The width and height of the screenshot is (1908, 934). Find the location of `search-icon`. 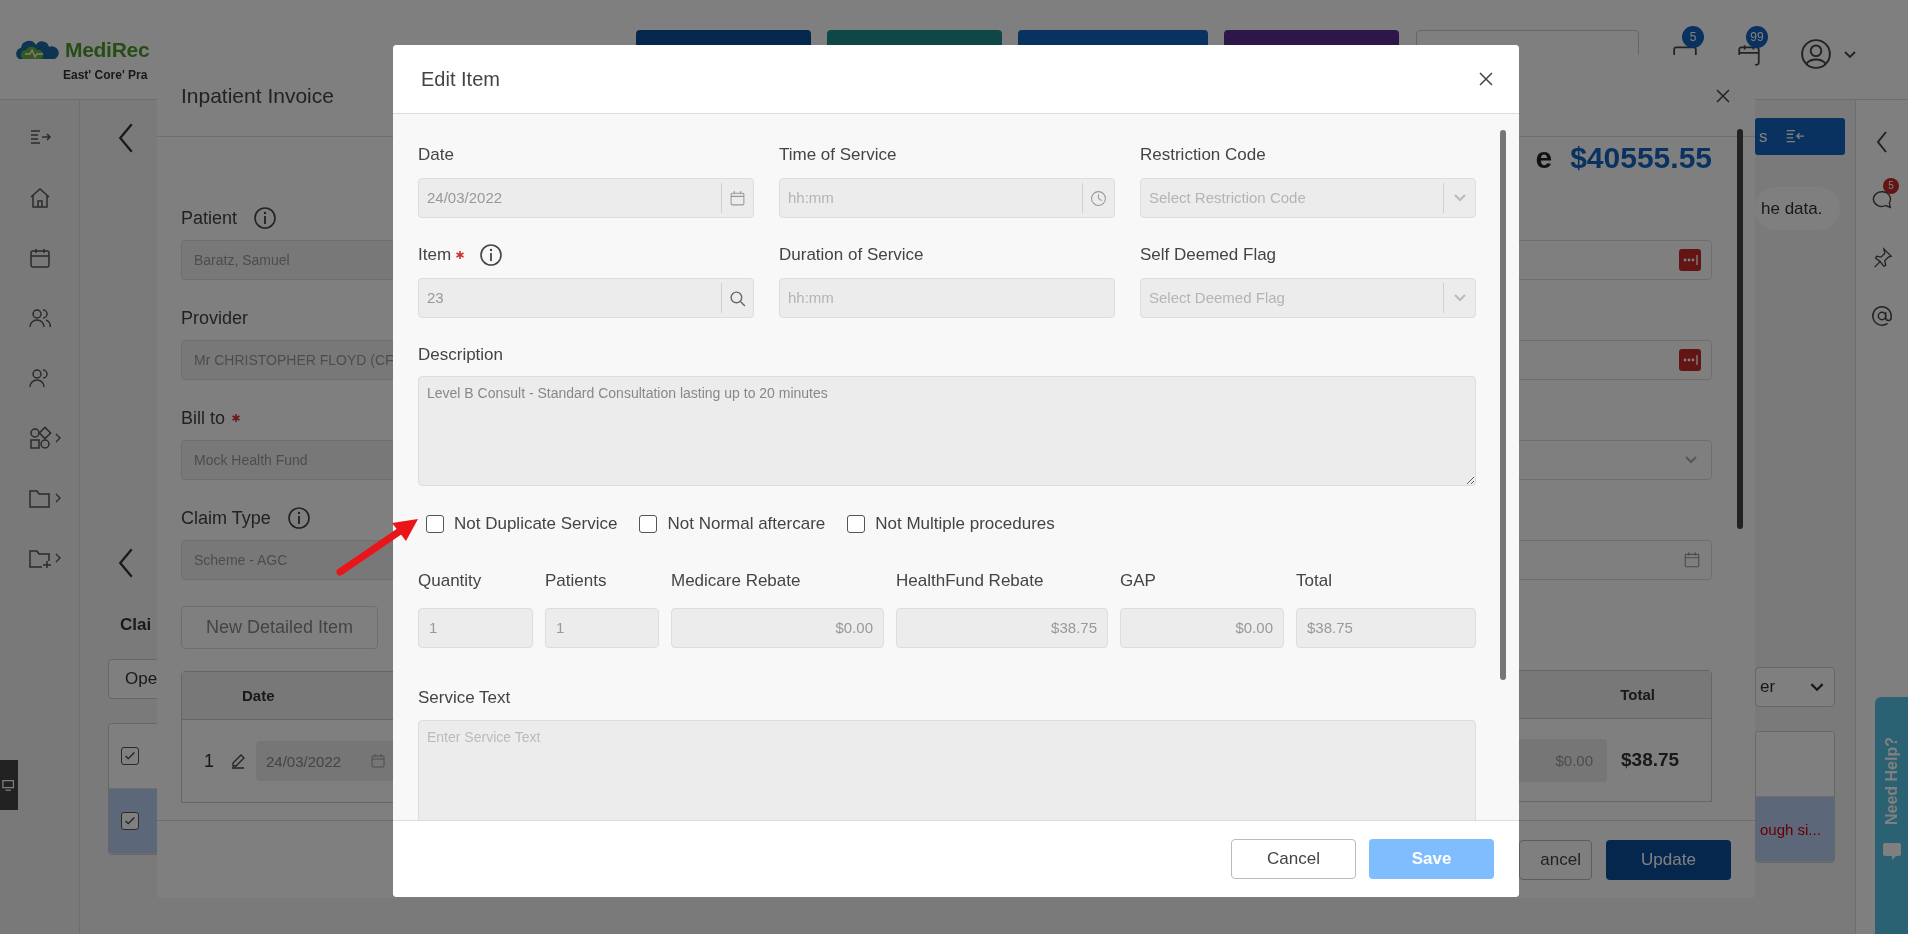

search-icon is located at coordinates (737, 298).